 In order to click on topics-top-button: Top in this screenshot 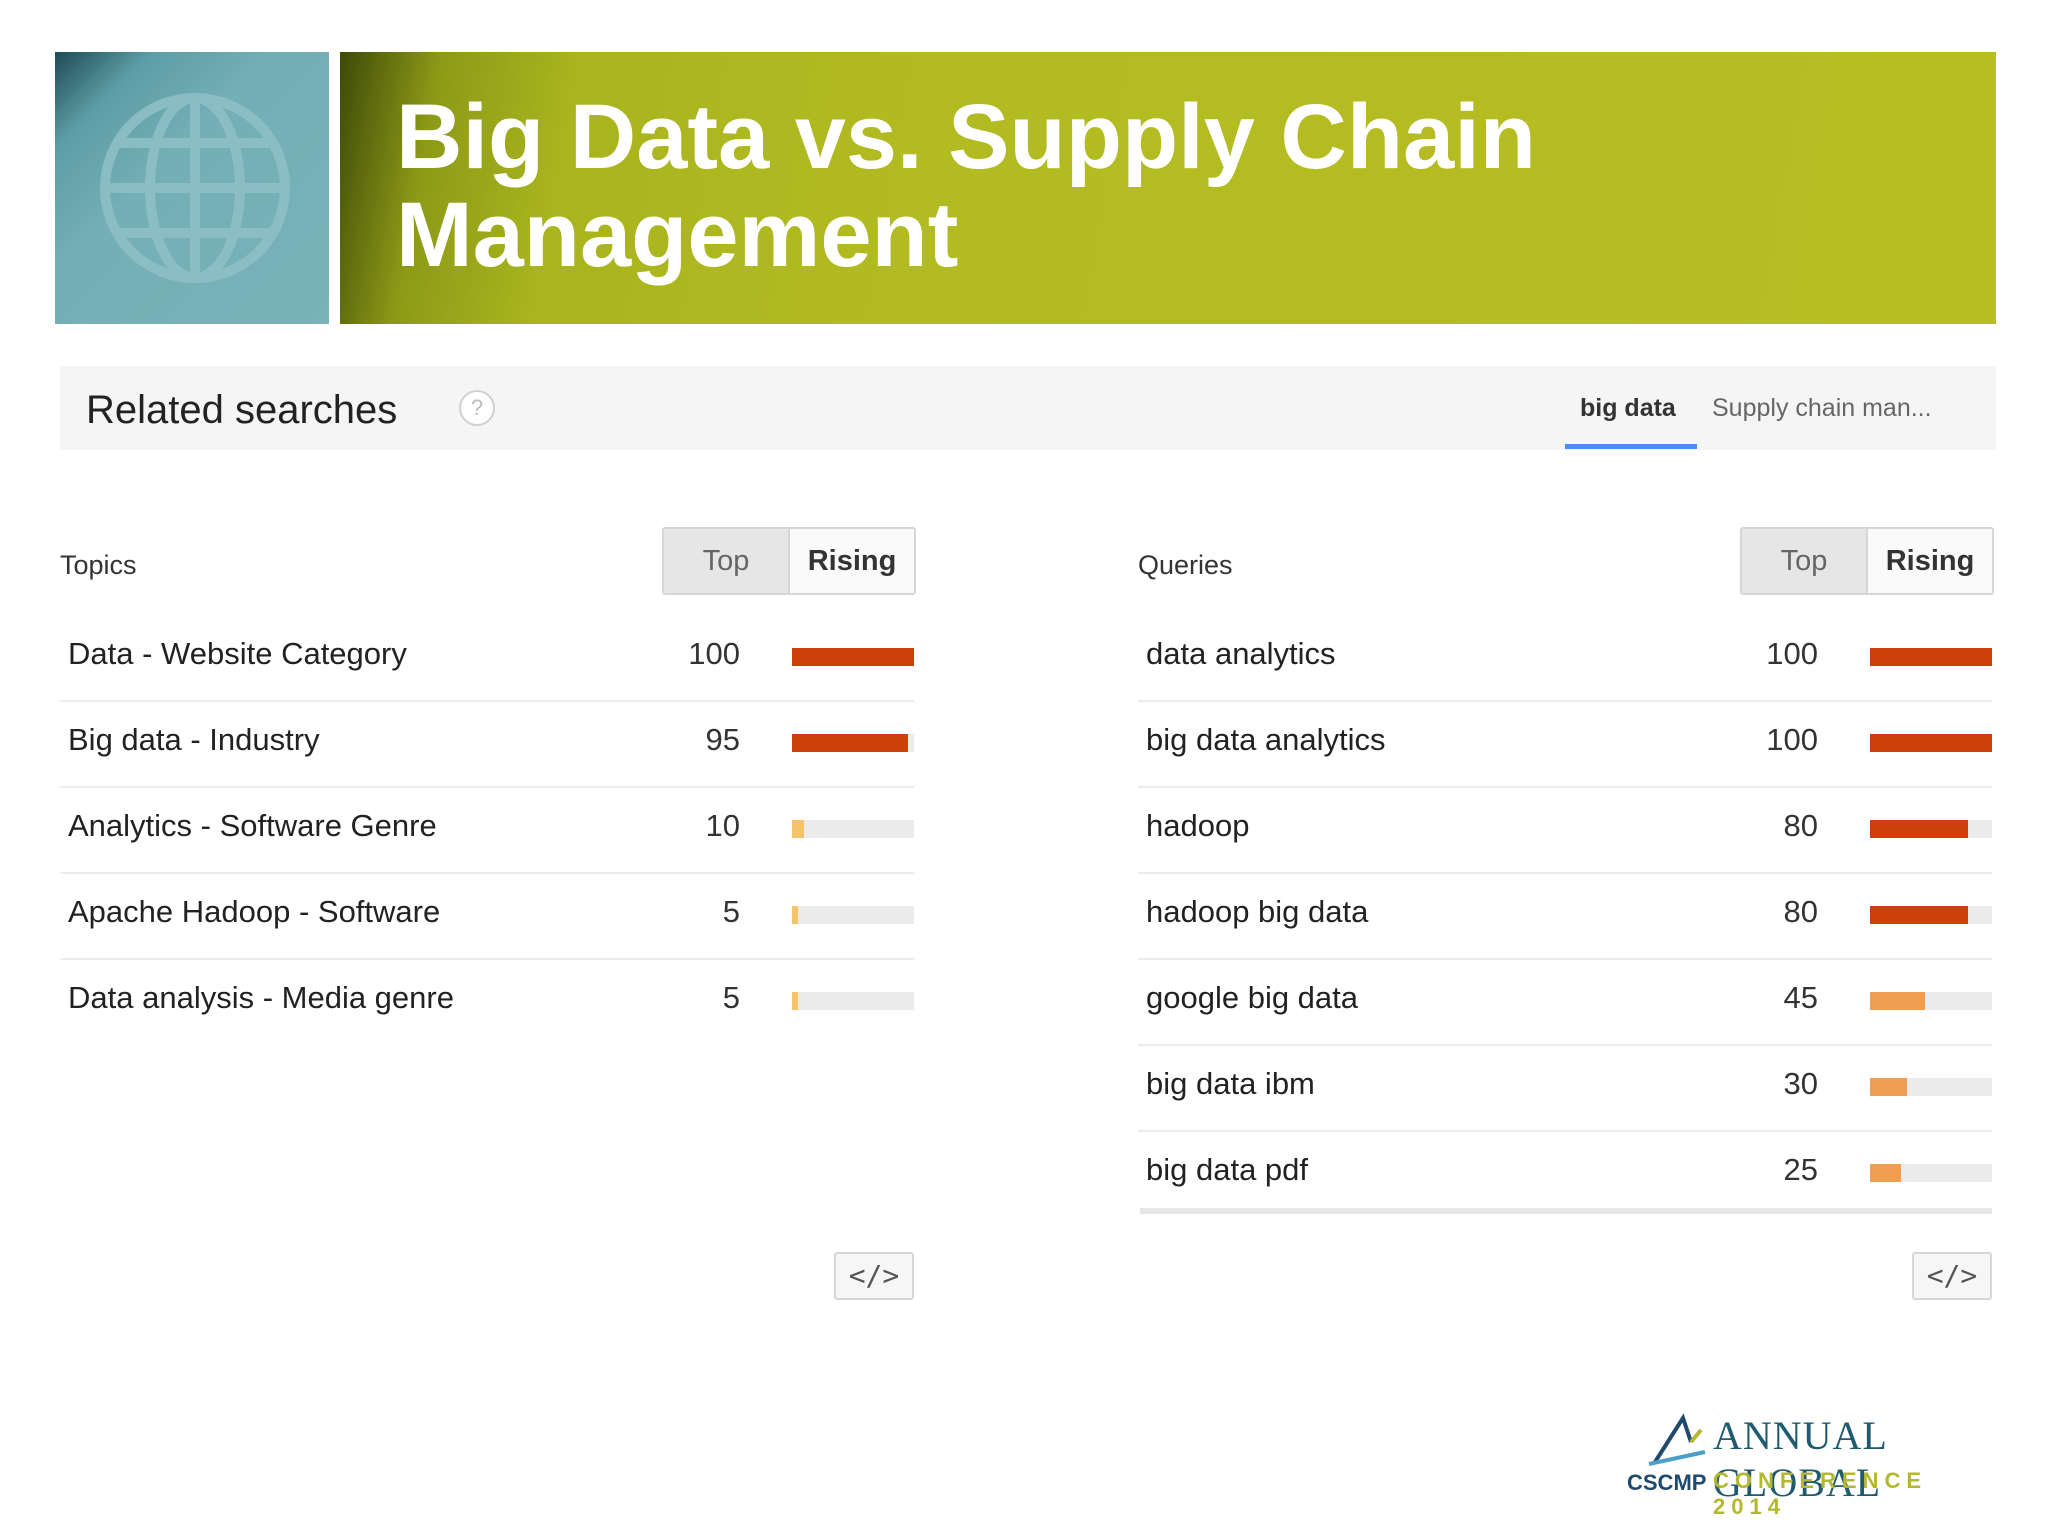, I will do `click(727, 561)`.